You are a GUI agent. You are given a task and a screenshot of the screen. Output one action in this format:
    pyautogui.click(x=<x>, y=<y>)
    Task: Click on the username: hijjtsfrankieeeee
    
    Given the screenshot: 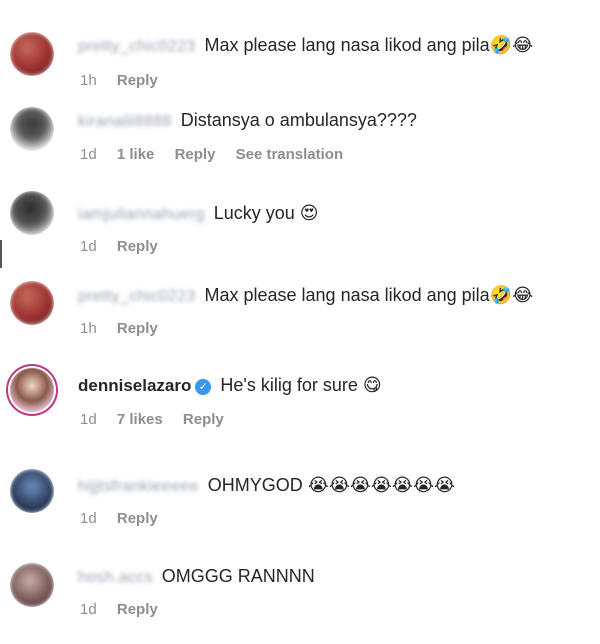 What is the action you would take?
    pyautogui.click(x=138, y=487)
    